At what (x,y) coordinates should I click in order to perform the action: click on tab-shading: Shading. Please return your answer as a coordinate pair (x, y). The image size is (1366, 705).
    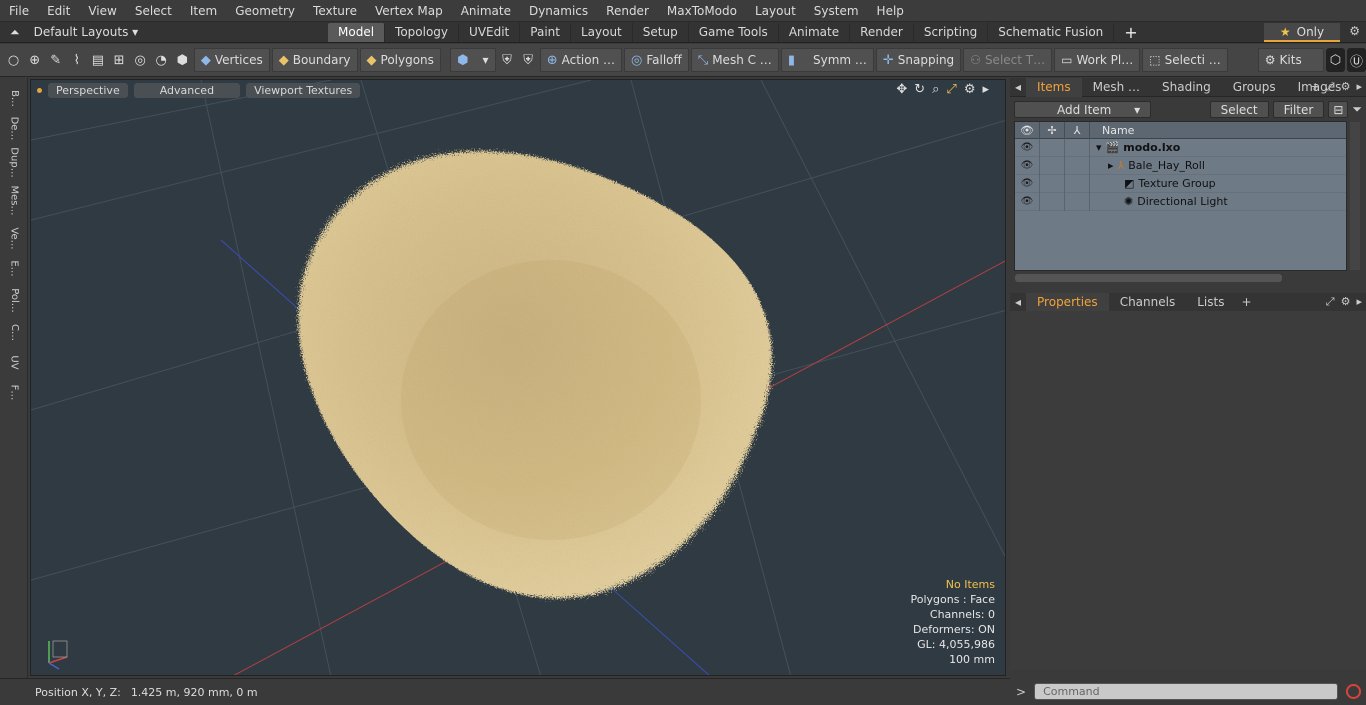
    Looking at the image, I should click on (1186, 87).